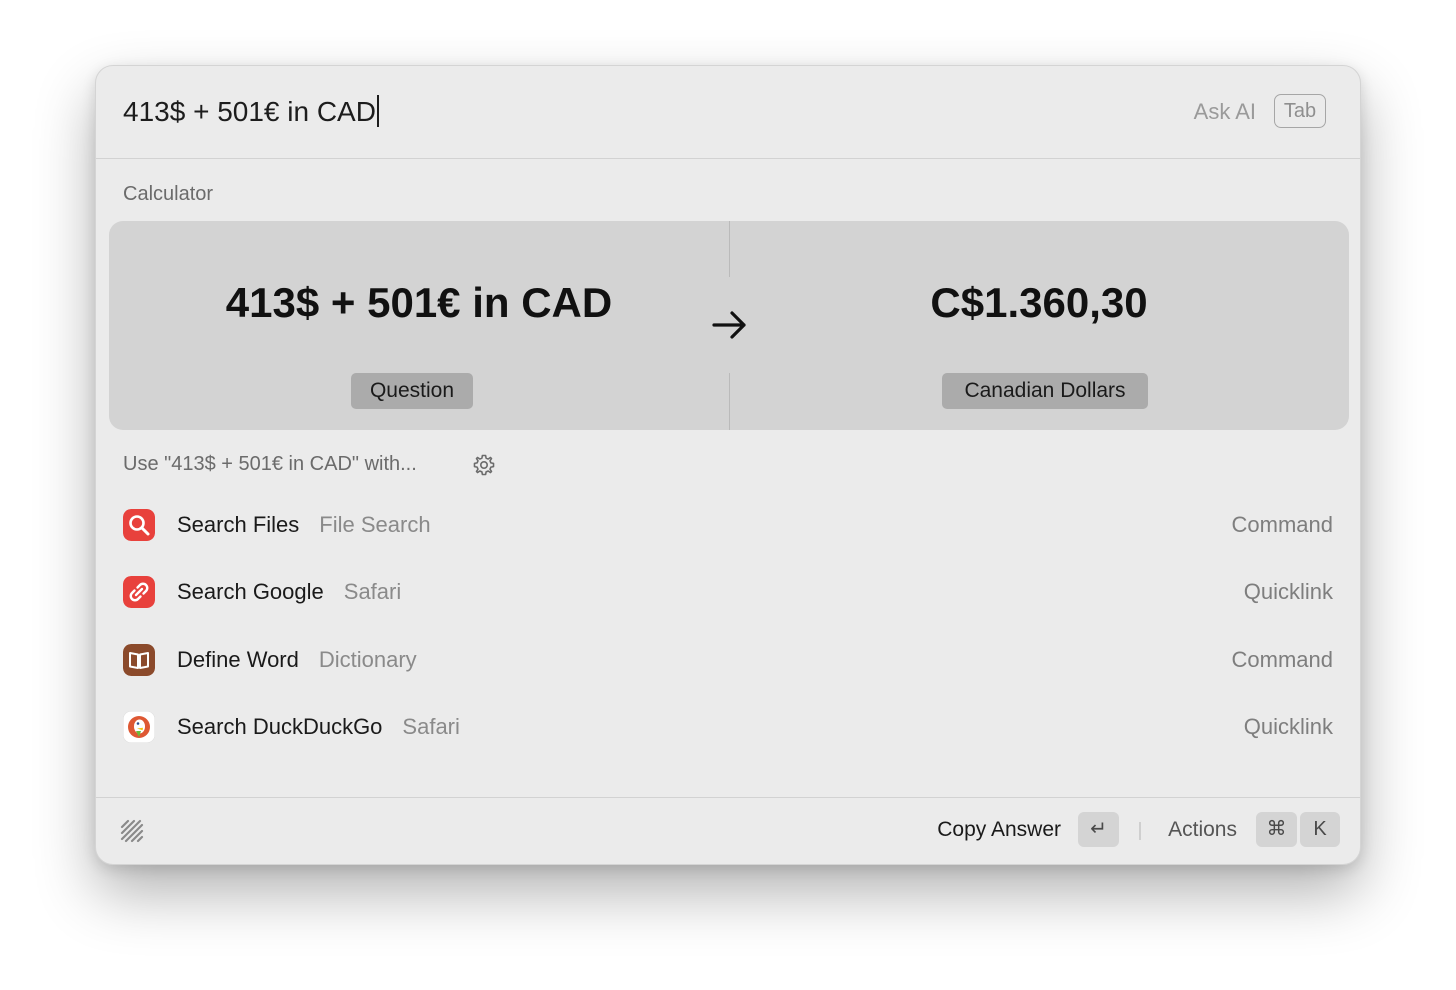 The width and height of the screenshot is (1456, 990). I want to click on list-item-title: Search DuckDuckGo Safari, so click(318, 727).